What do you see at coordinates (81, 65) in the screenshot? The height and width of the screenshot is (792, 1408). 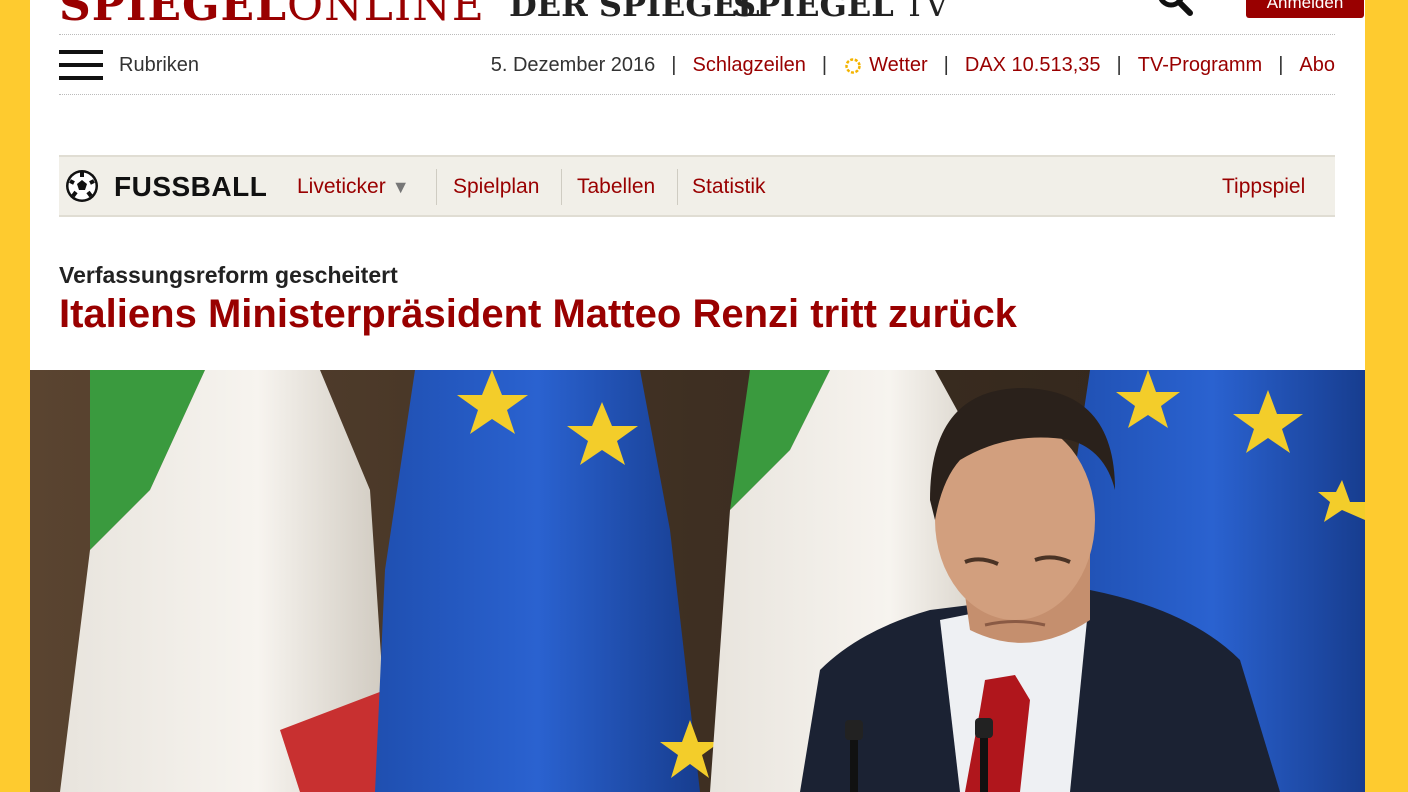 I see `menu-icon` at bounding box center [81, 65].